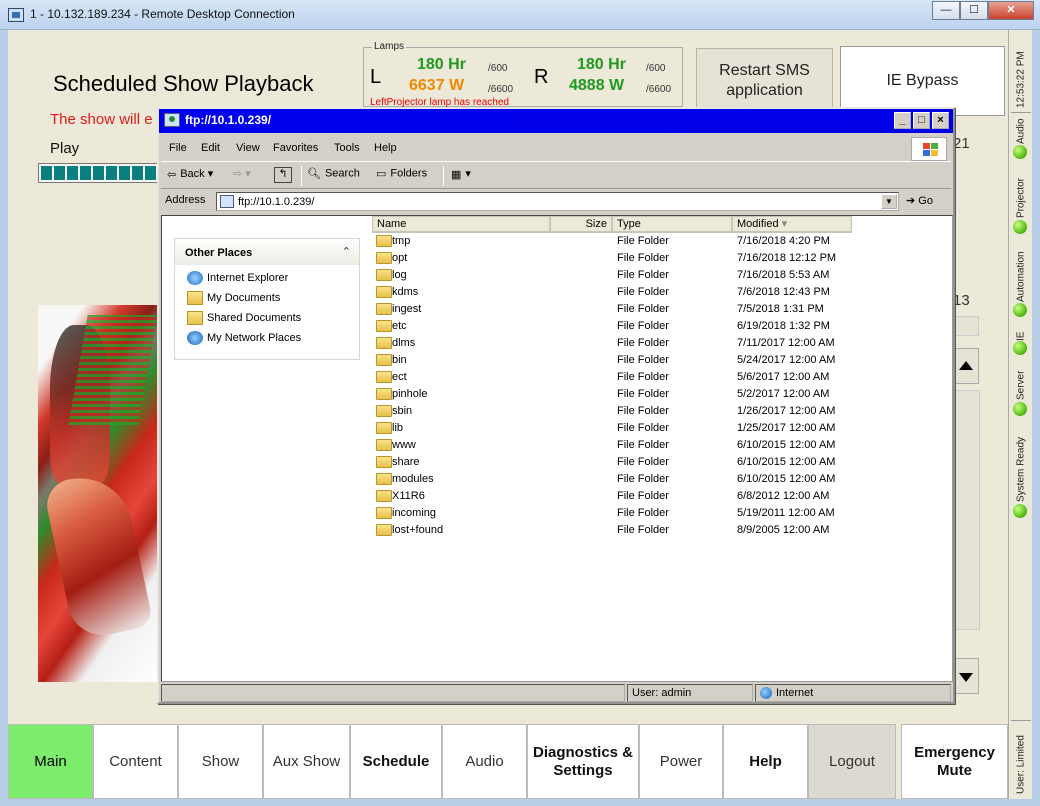 The height and width of the screenshot is (806, 1040). What do you see at coordinates (1021, 764) in the screenshot?
I see `user-role: User: Limited` at bounding box center [1021, 764].